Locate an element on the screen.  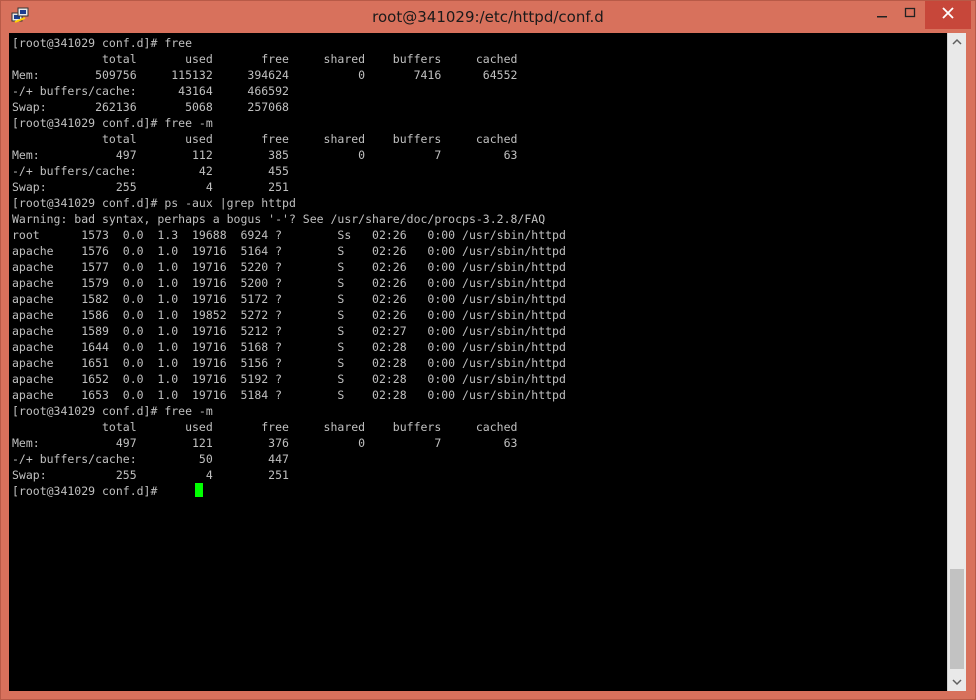
terminal-line: [root@341029 conf.d]# free is located at coordinates (102, 43).